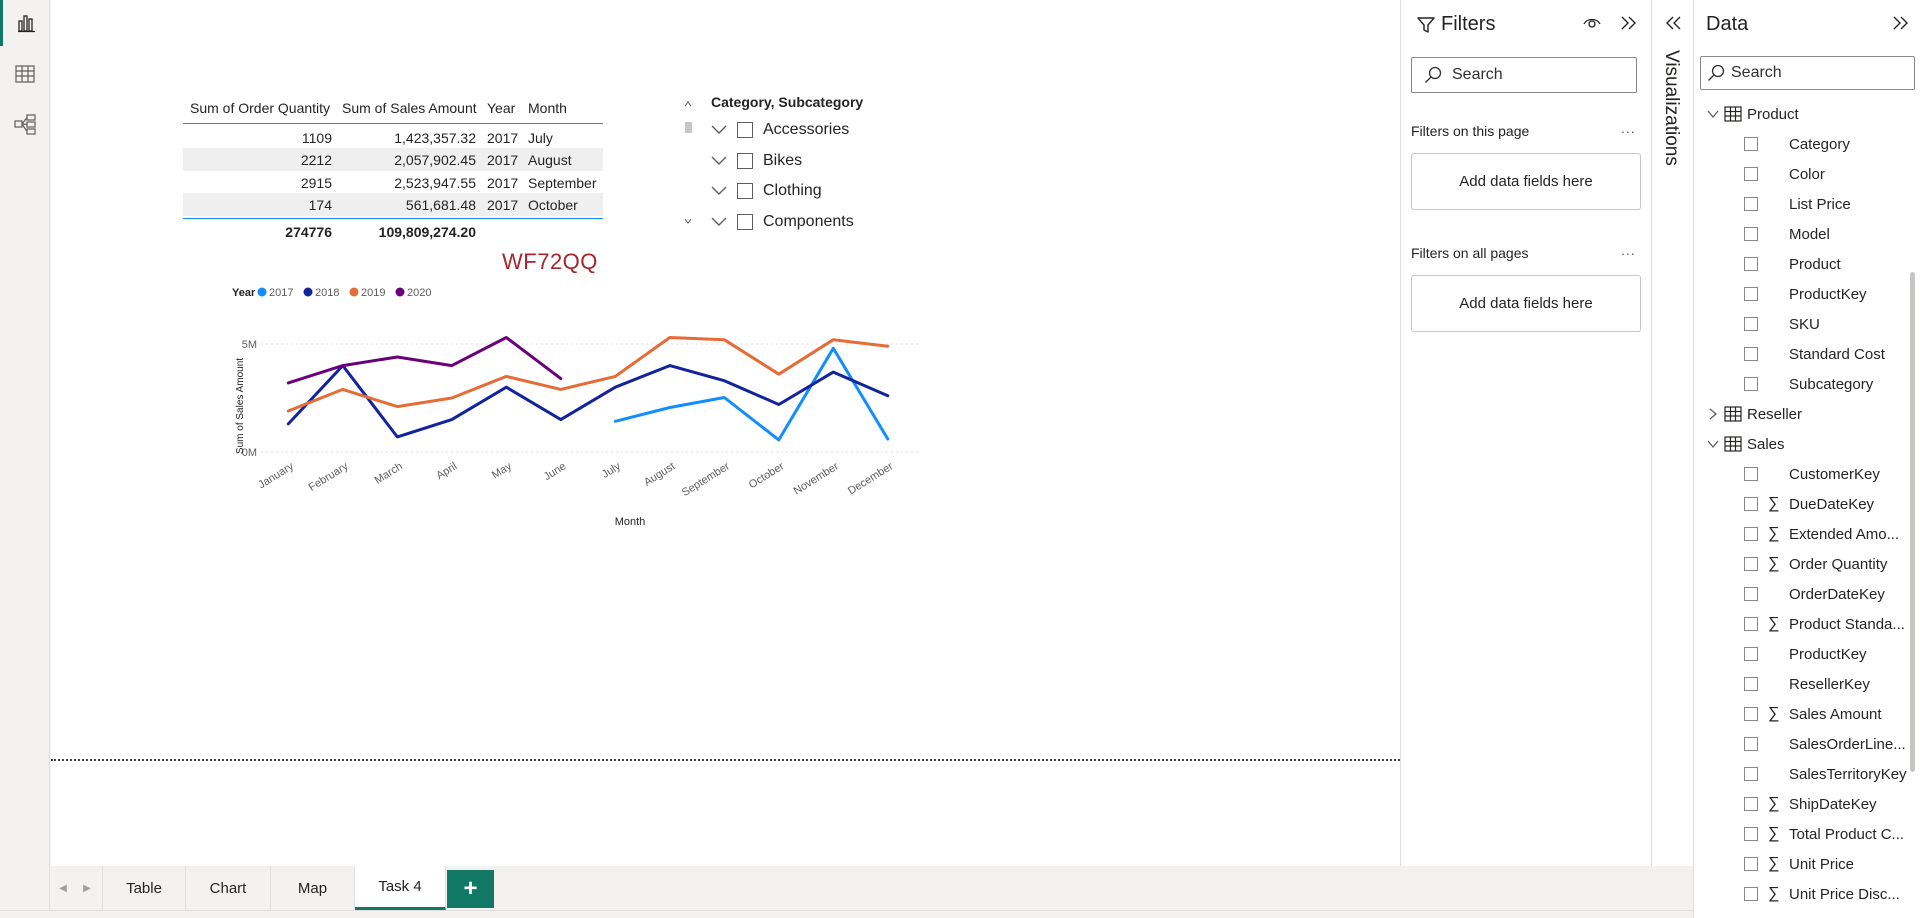  I want to click on field-item: CustomerKey, so click(1801, 474).